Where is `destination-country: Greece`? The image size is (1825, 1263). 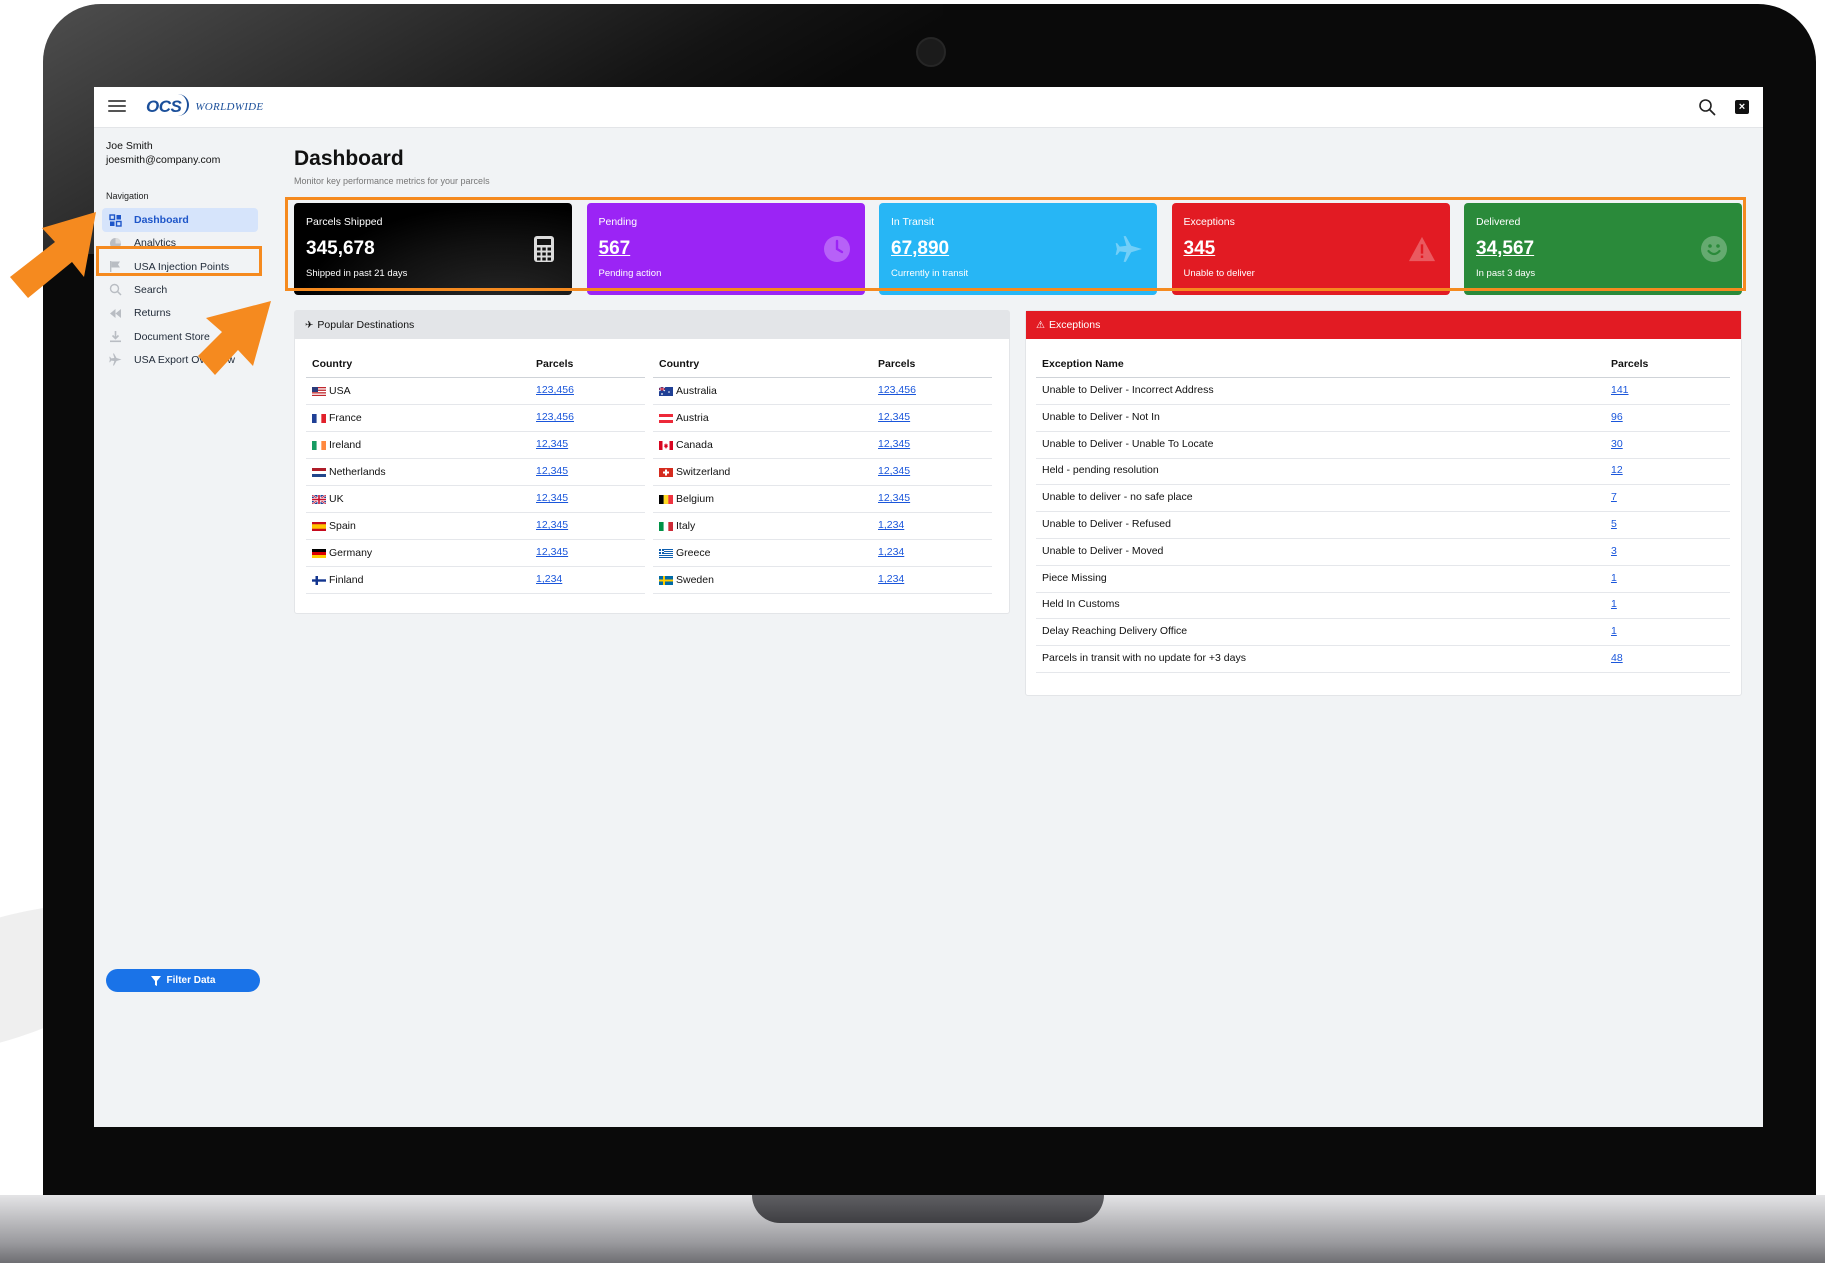
destination-country: Greece is located at coordinates (684, 553).